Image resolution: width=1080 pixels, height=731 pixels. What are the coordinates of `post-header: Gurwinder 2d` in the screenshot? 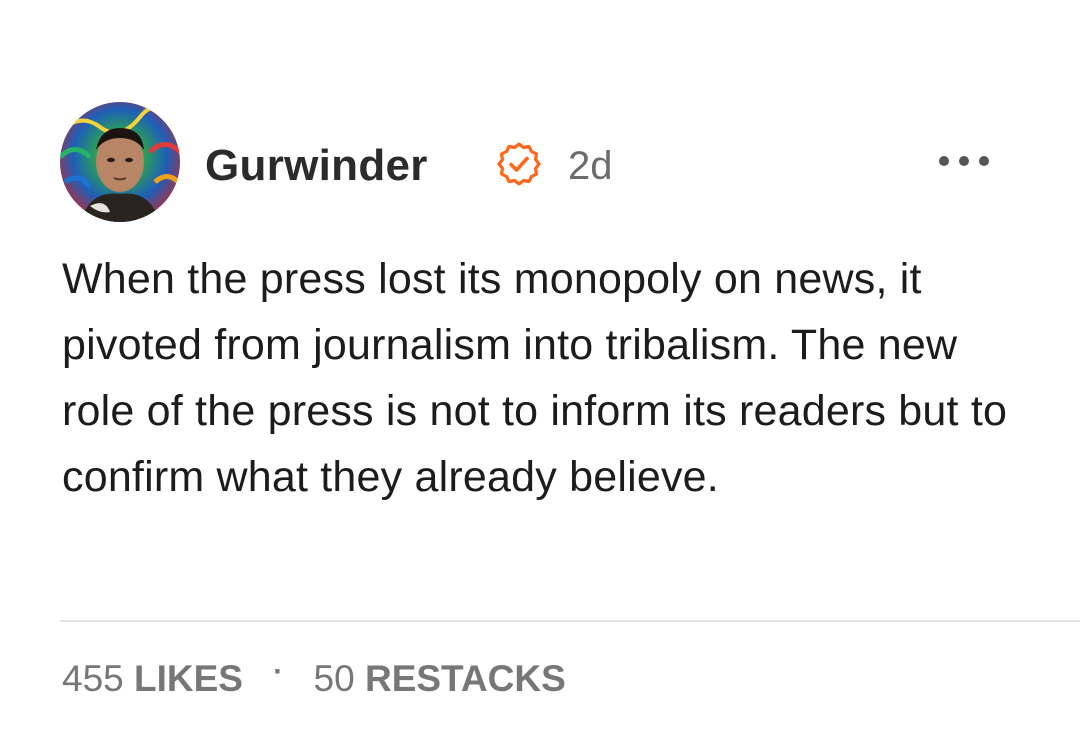 It's located at (530, 163).